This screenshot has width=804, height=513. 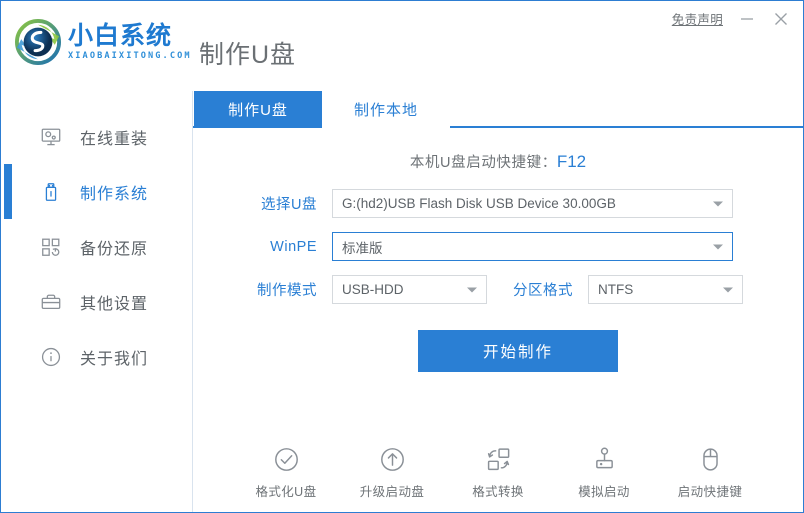 I want to click on sidebar-item-backup-restore: 备份还原, so click(x=96, y=246).